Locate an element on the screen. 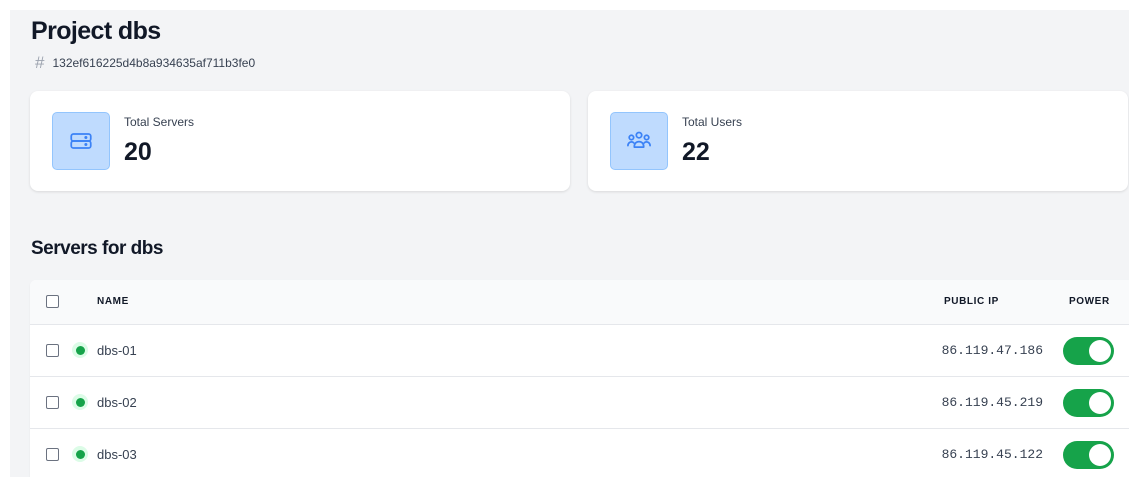 This screenshot has width=1129, height=477. server-name-link: dbs-03 is located at coordinates (117, 453).